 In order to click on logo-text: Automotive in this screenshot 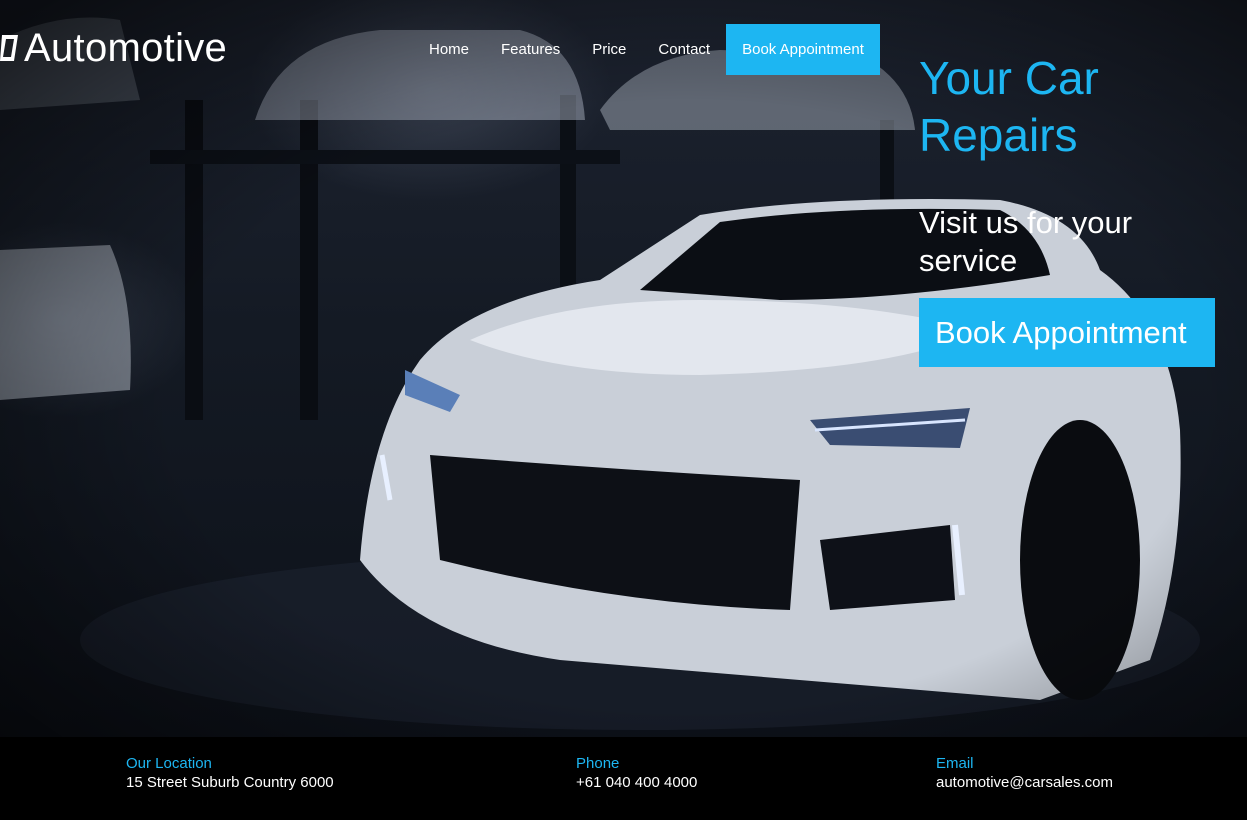, I will do `click(126, 48)`.